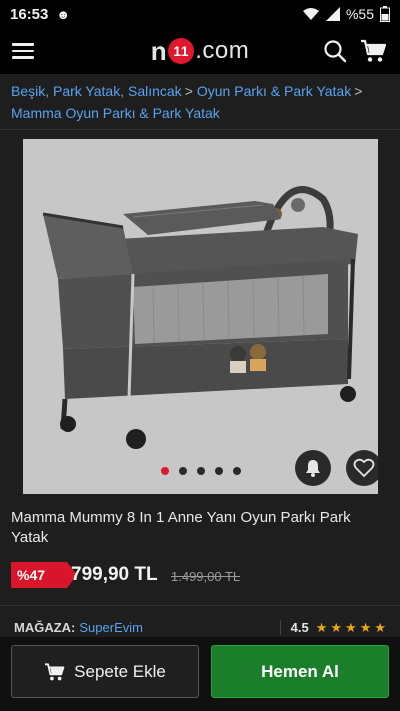 The image size is (400, 711). Describe the element at coordinates (299, 627) in the screenshot. I see `rating-value: 4.5` at that location.